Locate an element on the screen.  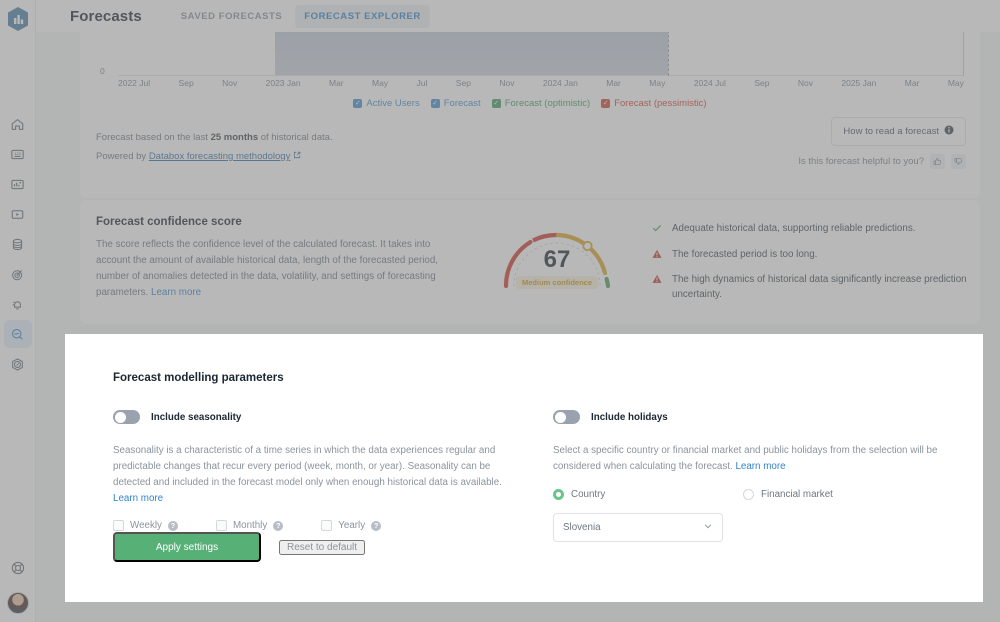
seasonality-option-label: Weekly is located at coordinates (146, 526).